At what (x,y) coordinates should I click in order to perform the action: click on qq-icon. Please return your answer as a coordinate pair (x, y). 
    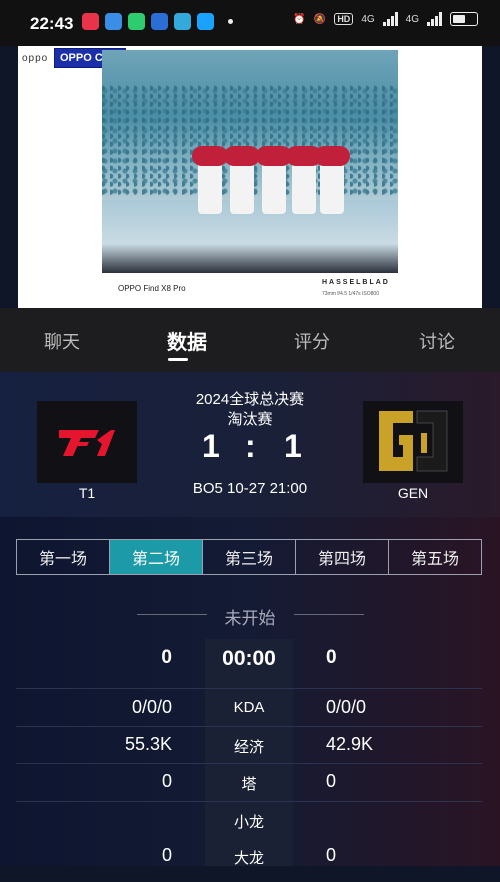
    Looking at the image, I should click on (205, 21).